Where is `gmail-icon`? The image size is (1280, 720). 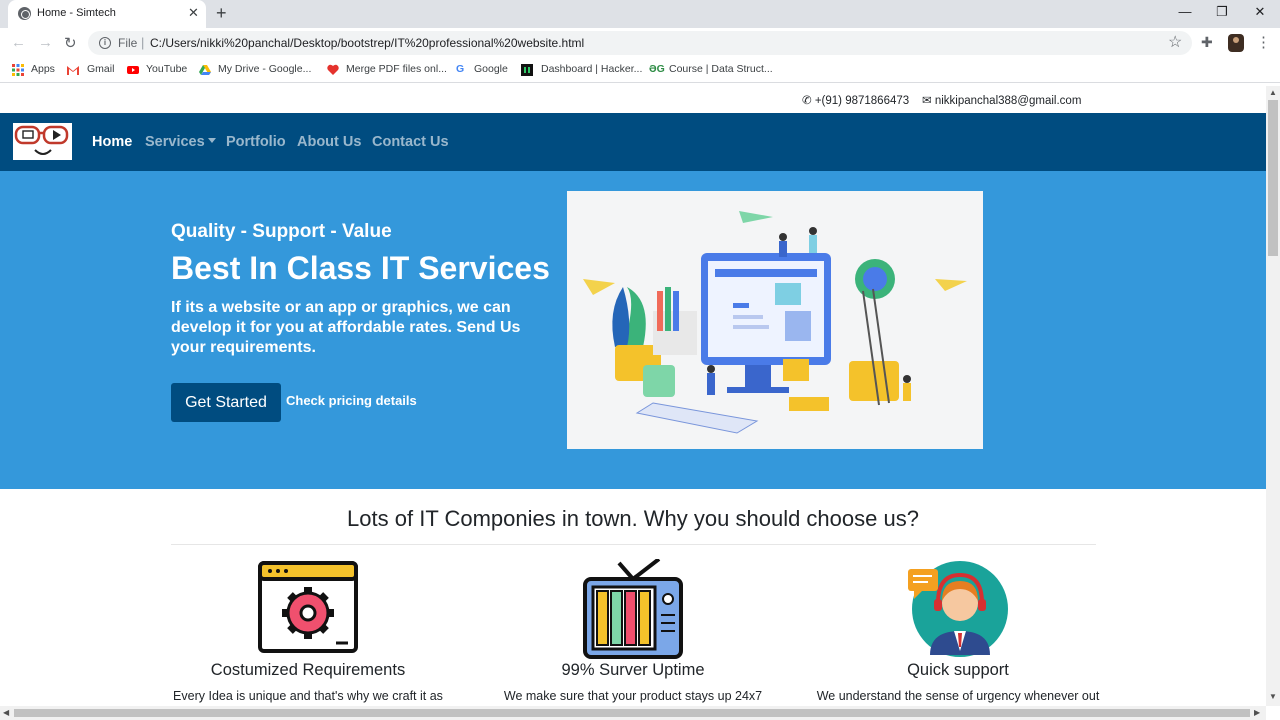
gmail-icon is located at coordinates (73, 70).